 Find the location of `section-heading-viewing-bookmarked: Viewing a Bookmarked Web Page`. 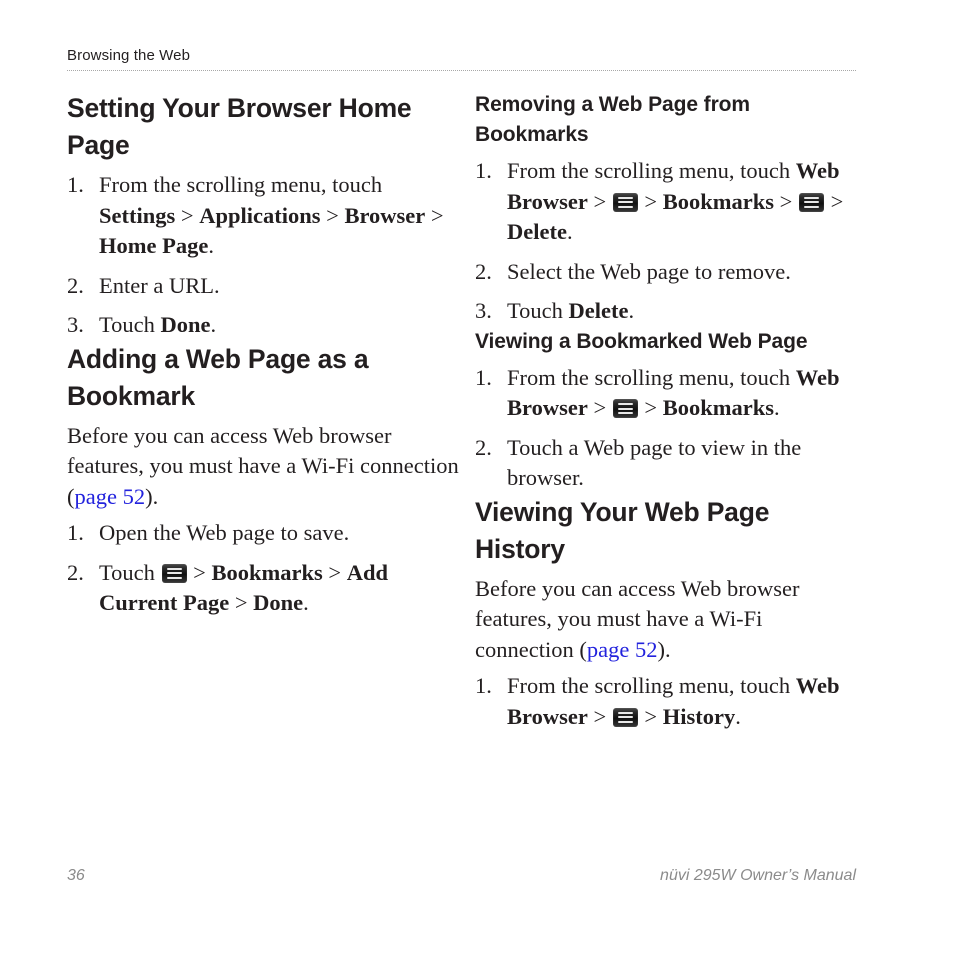

section-heading-viewing-bookmarked: Viewing a Bookmarked Web Page is located at coordinates (641, 341).